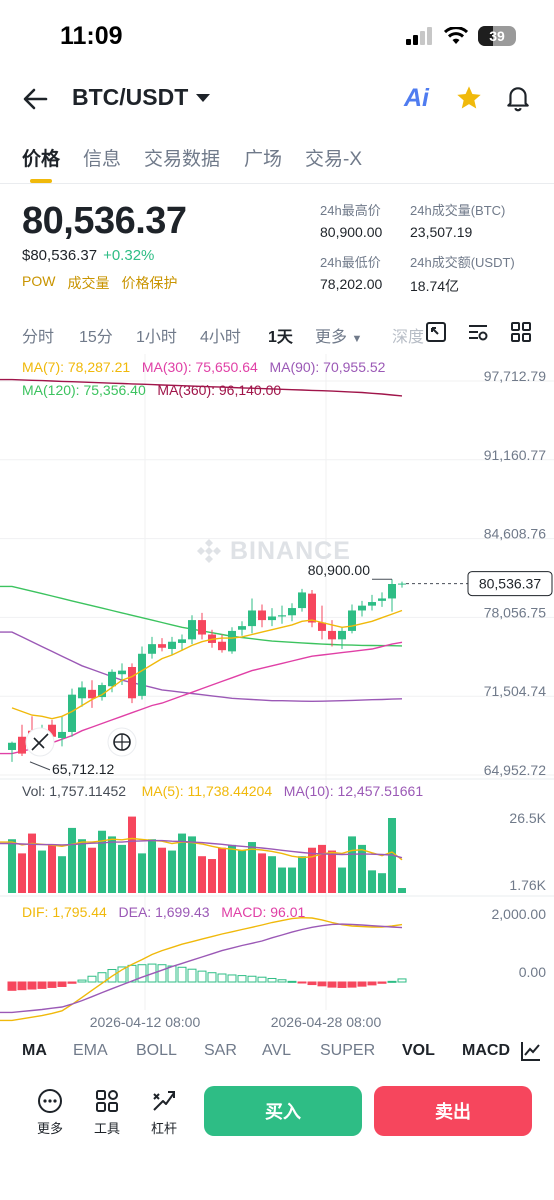  I want to click on tools-button: 工具, so click(107, 1112).